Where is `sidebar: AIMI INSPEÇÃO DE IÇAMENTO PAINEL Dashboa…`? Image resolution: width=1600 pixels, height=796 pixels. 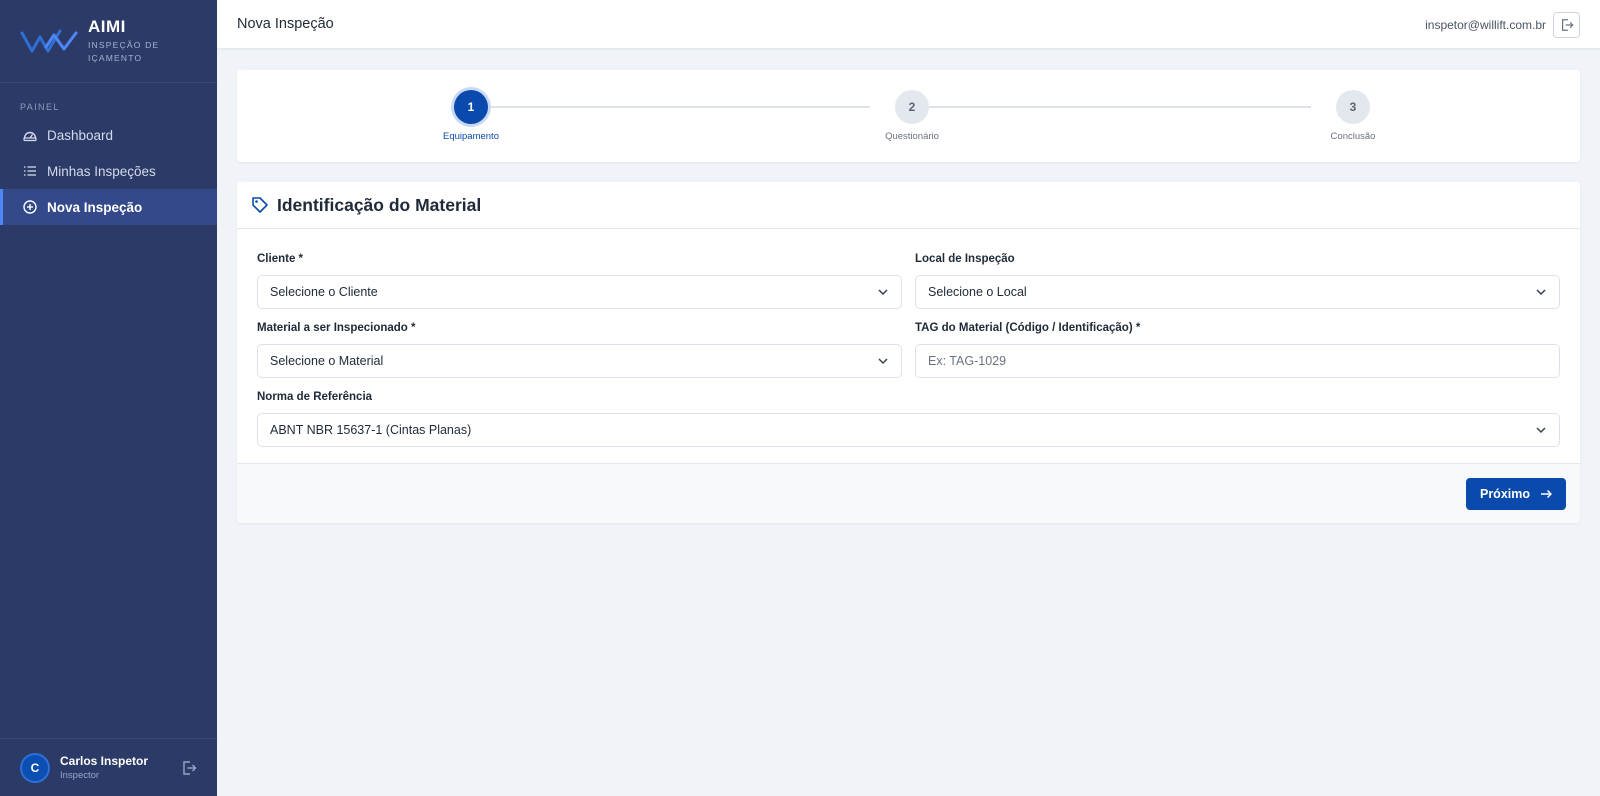
sidebar: AIMI INSPEÇÃO DE IÇAMENTO PAINEL Dashboa… is located at coordinates (108, 398).